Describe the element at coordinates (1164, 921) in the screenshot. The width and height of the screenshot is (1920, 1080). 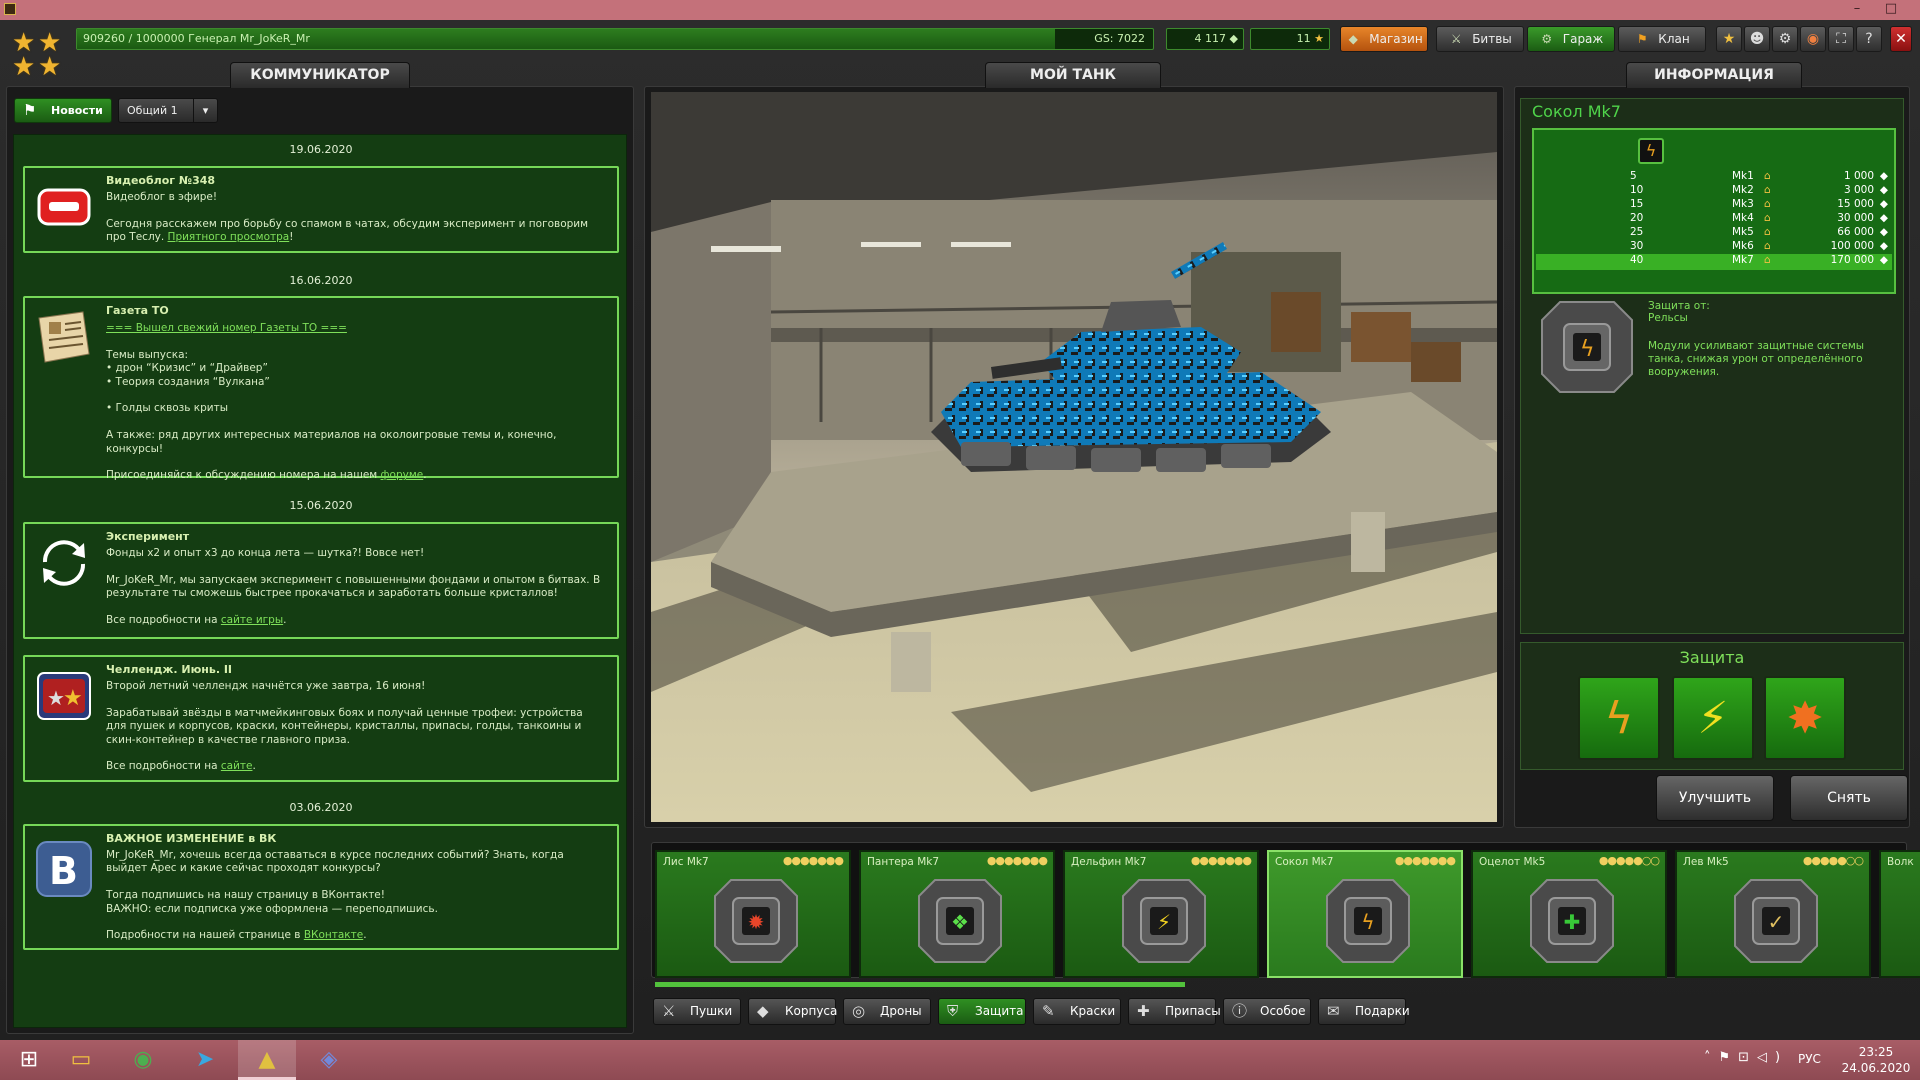
I see `lightning-icon: ⚡` at that location.